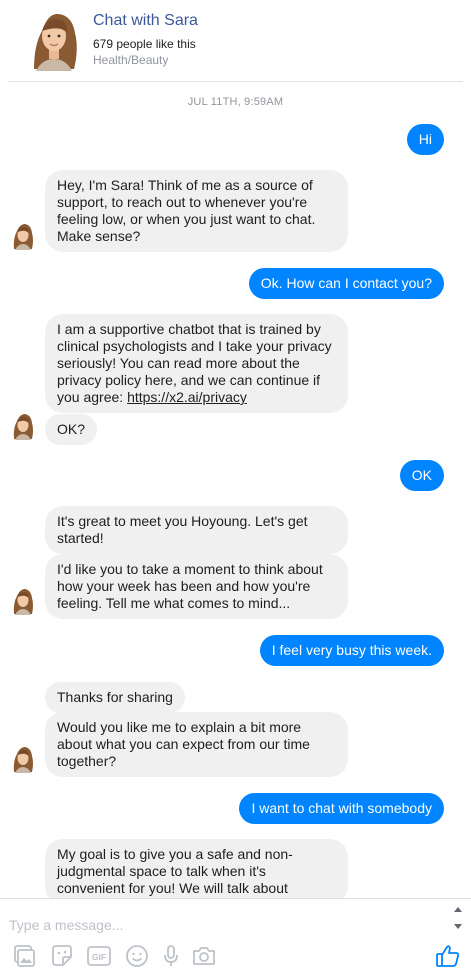 The image size is (471, 979). What do you see at coordinates (425, 139) in the screenshot?
I see `message-user: Hi` at bounding box center [425, 139].